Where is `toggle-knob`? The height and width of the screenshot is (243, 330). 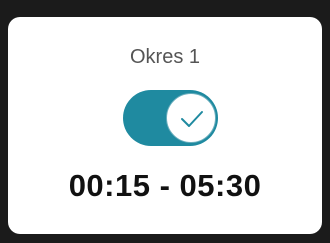 toggle-knob is located at coordinates (191, 118).